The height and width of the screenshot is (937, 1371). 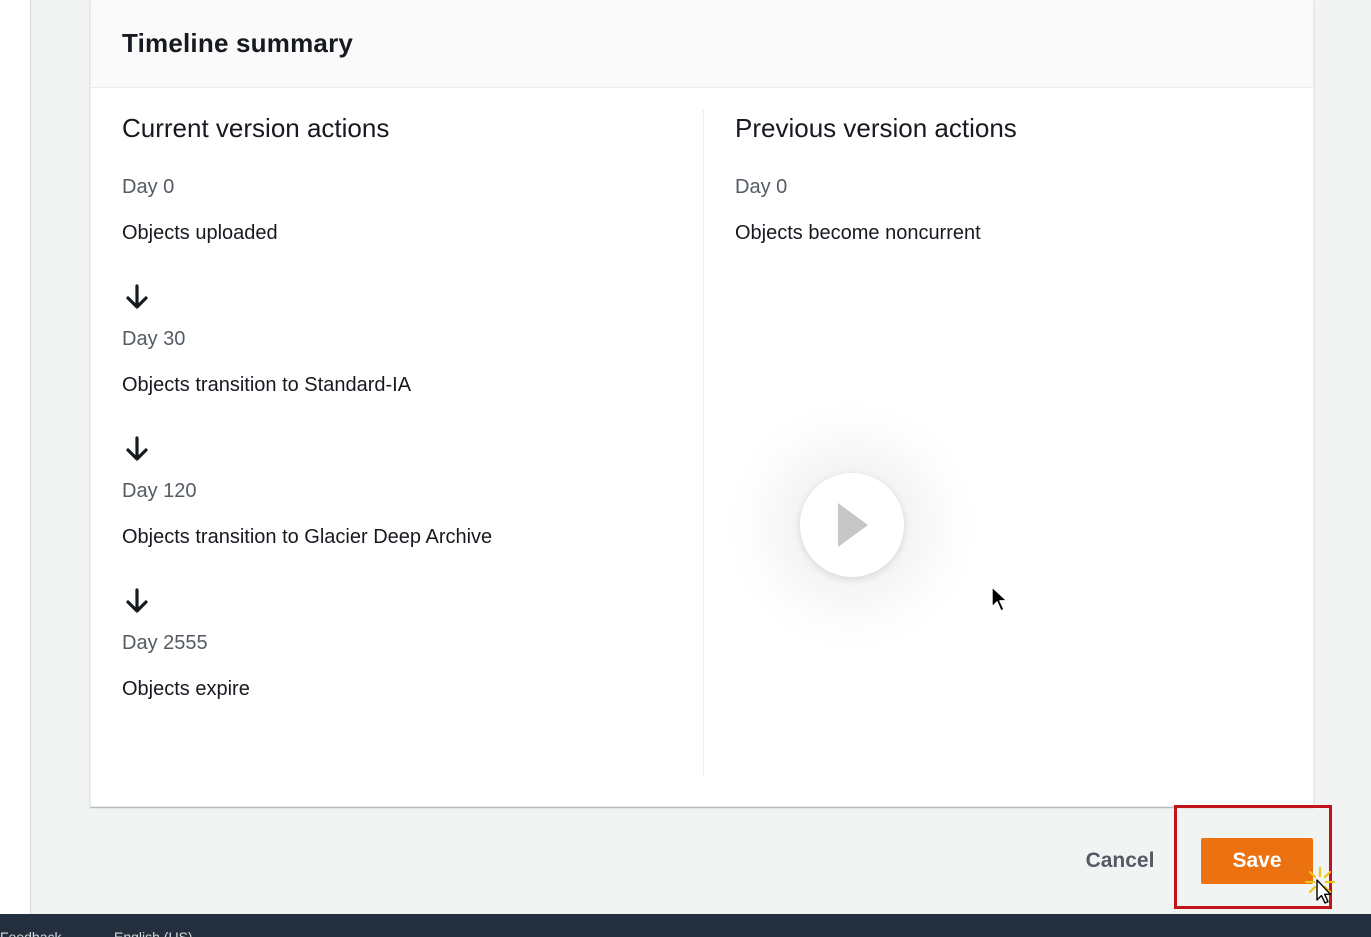 I want to click on video-play-button, so click(x=852, y=525).